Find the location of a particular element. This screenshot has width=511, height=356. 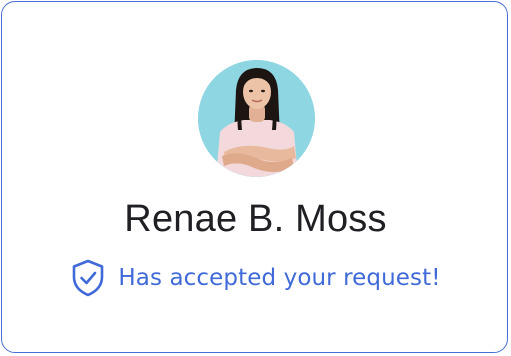

profile-photo is located at coordinates (256, 118).